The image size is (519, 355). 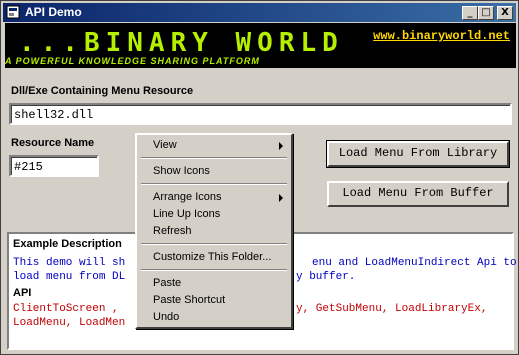 What do you see at coordinates (187, 197) in the screenshot?
I see `menu-item-arrange-icons-label: Arrange Icons` at bounding box center [187, 197].